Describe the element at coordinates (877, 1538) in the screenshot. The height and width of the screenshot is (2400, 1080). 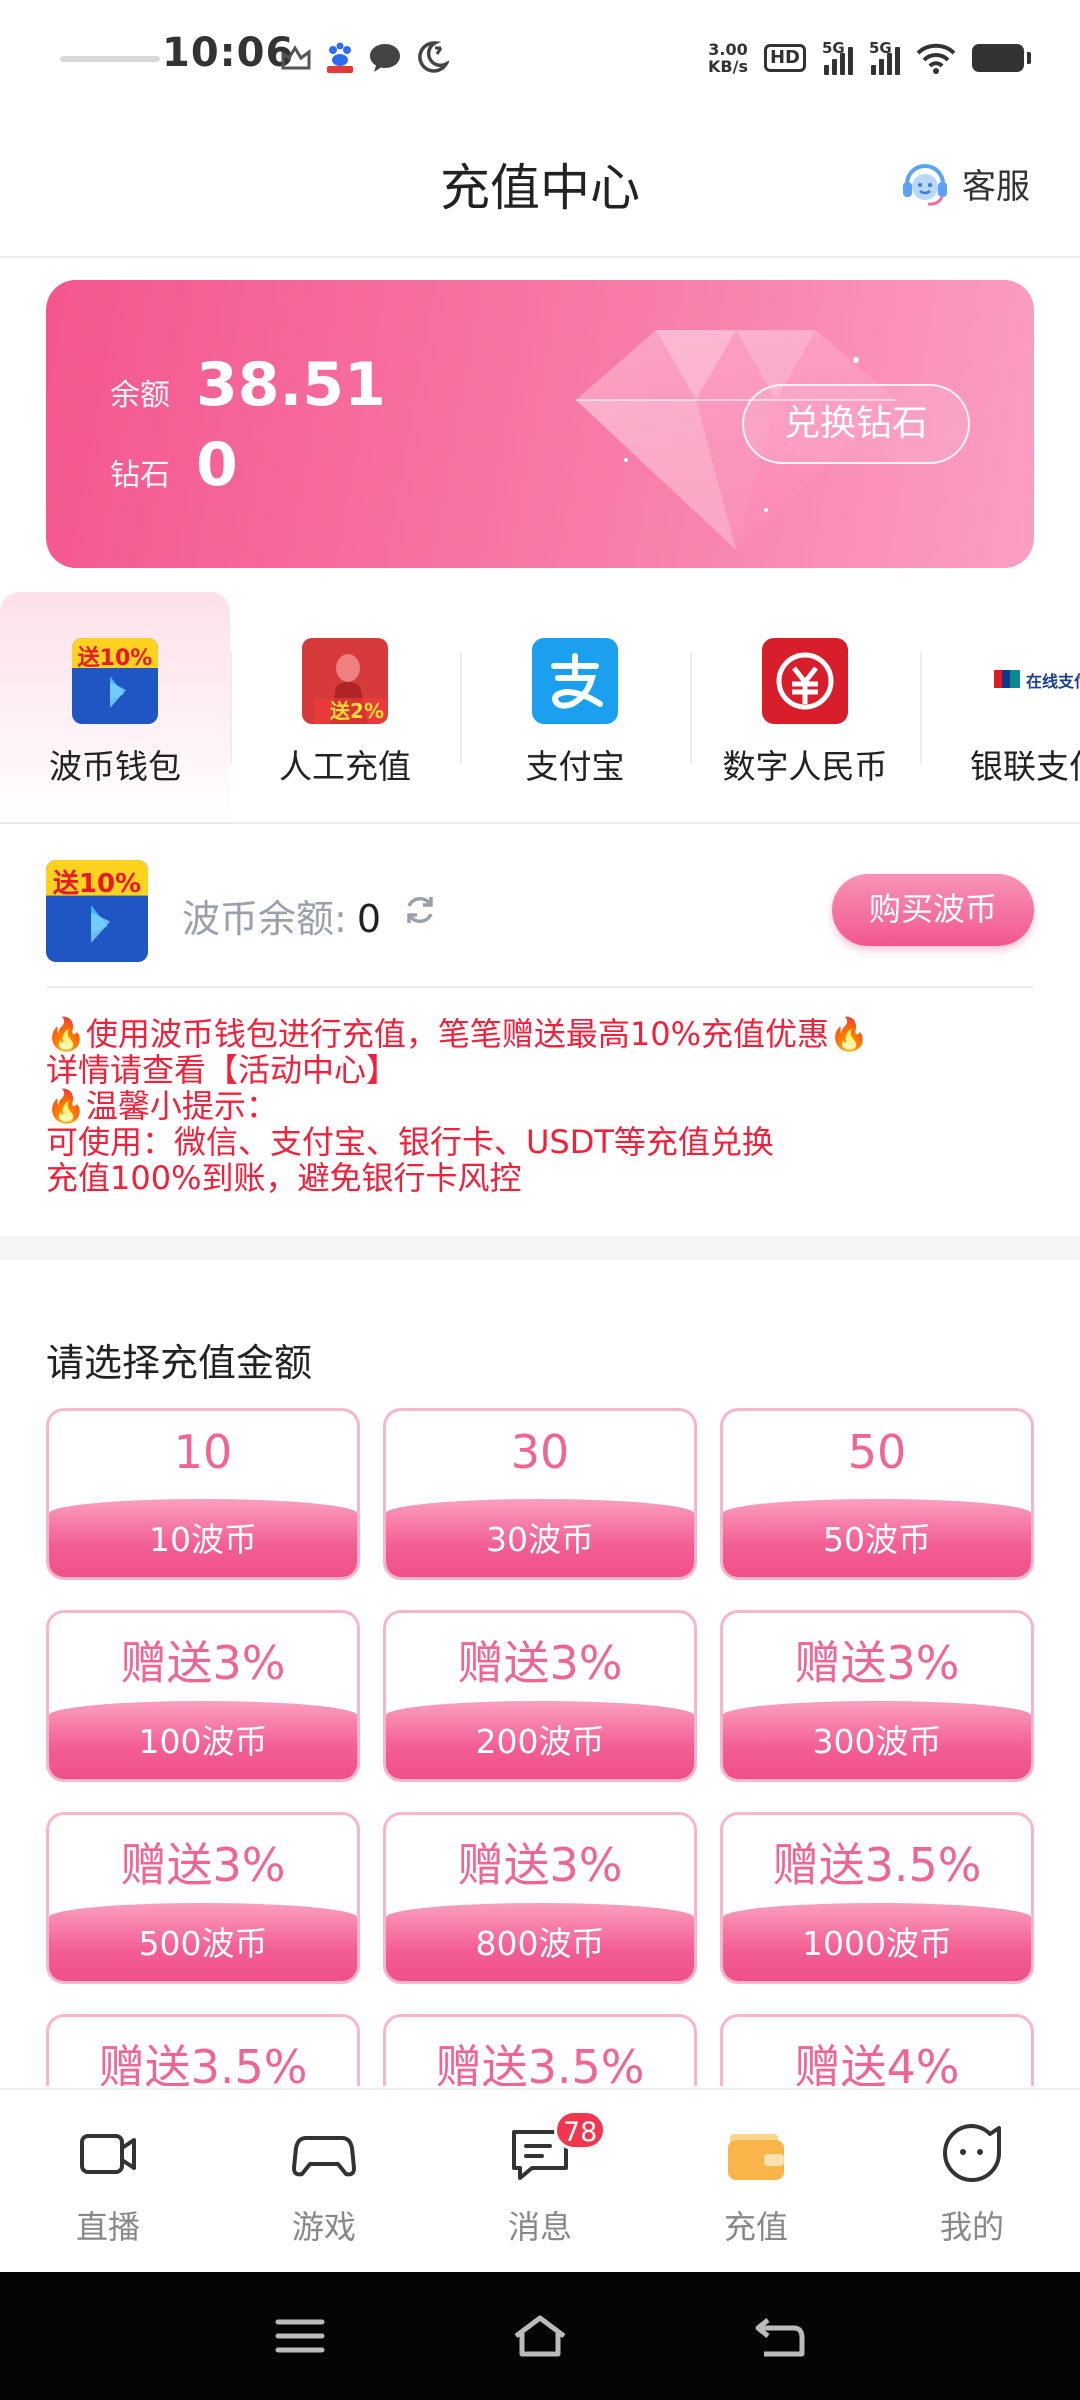
I see `amount-option-bottom: 50波币` at that location.